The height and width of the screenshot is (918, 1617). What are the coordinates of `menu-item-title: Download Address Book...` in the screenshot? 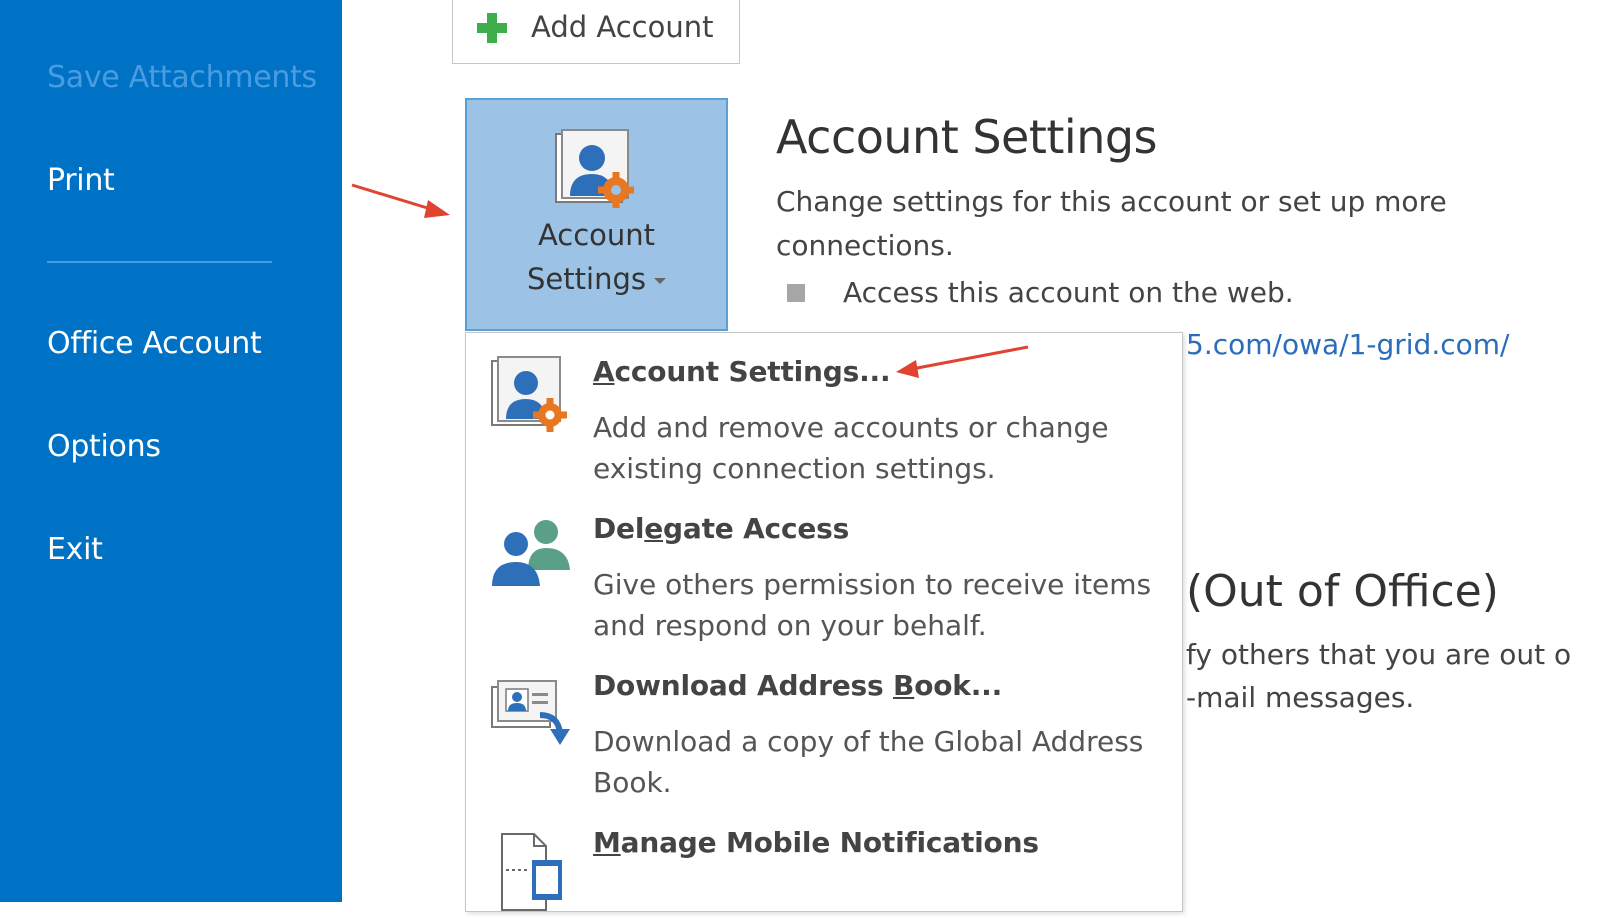 It's located at (798, 685).